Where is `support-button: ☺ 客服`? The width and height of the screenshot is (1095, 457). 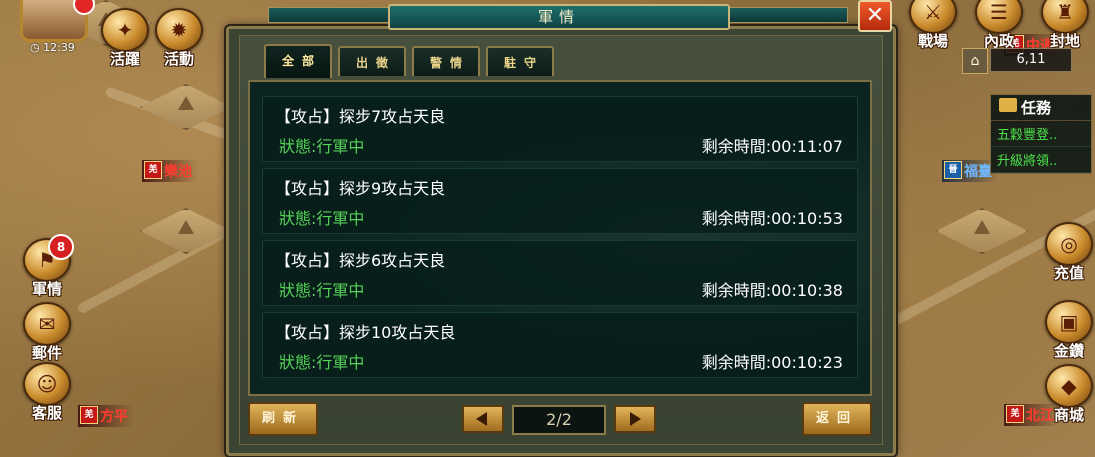 support-button: ☺ 客服 is located at coordinates (47, 392).